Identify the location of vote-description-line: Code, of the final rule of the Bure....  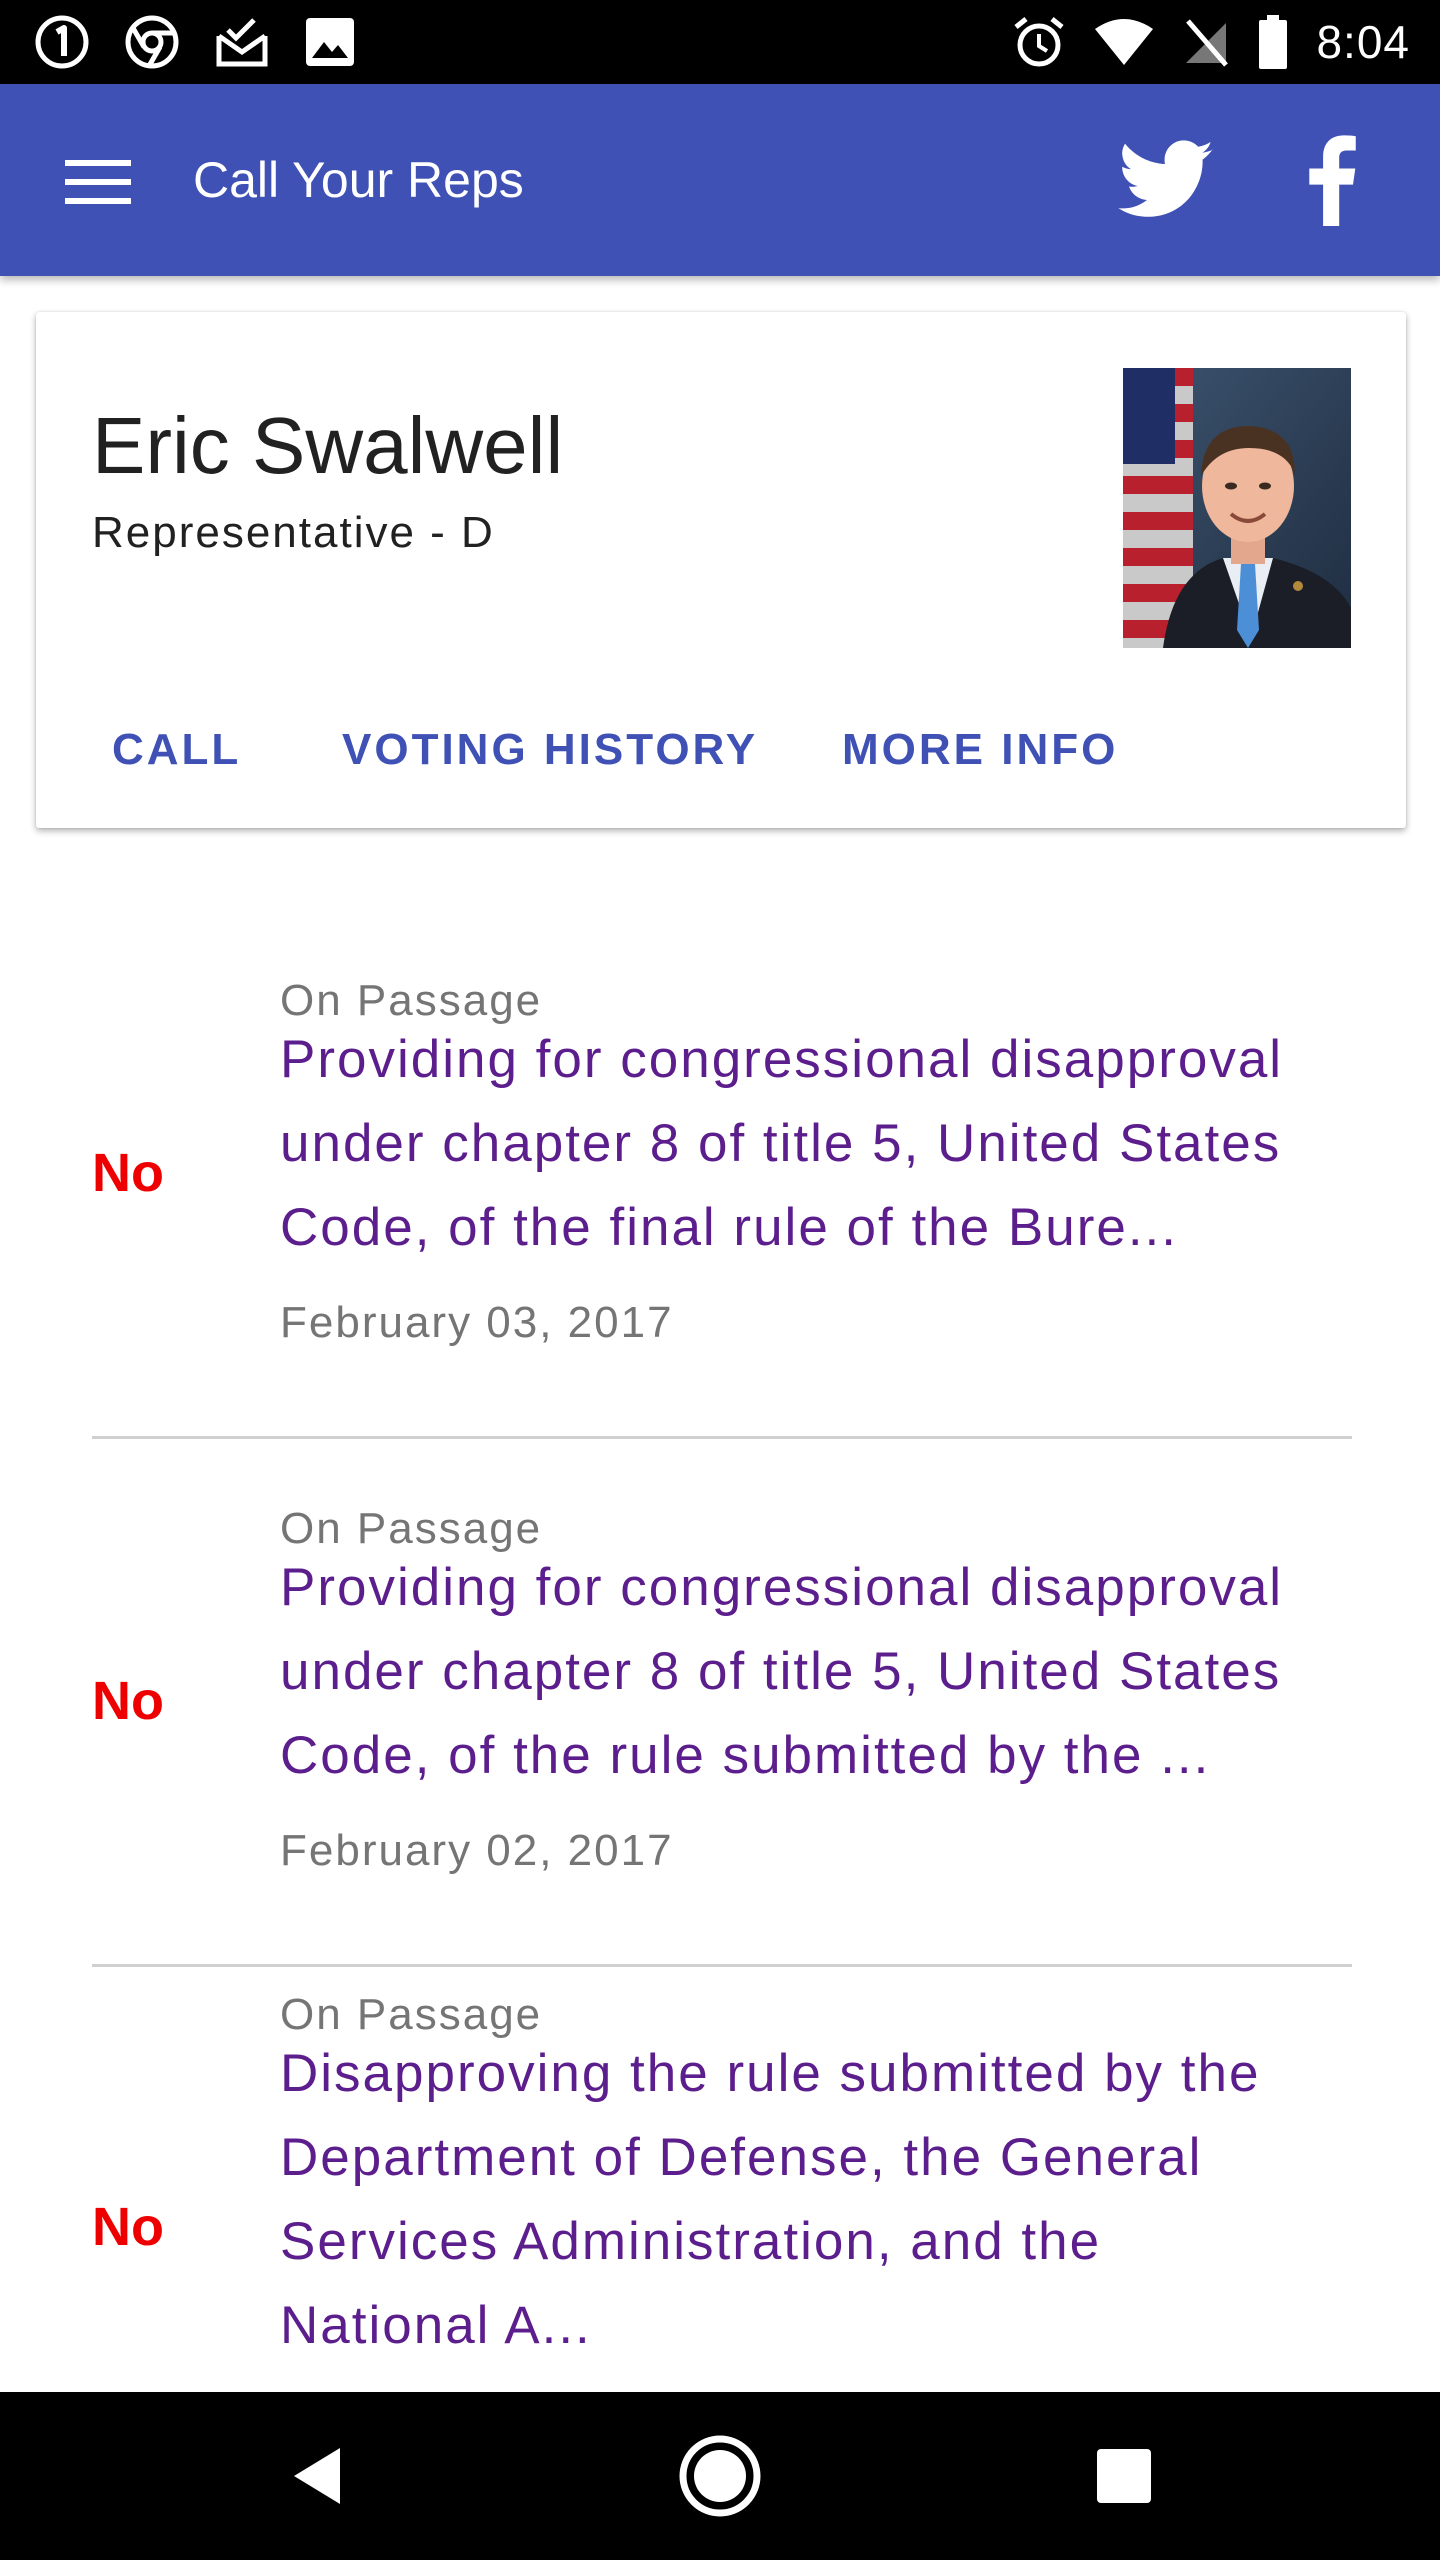
(729, 1227).